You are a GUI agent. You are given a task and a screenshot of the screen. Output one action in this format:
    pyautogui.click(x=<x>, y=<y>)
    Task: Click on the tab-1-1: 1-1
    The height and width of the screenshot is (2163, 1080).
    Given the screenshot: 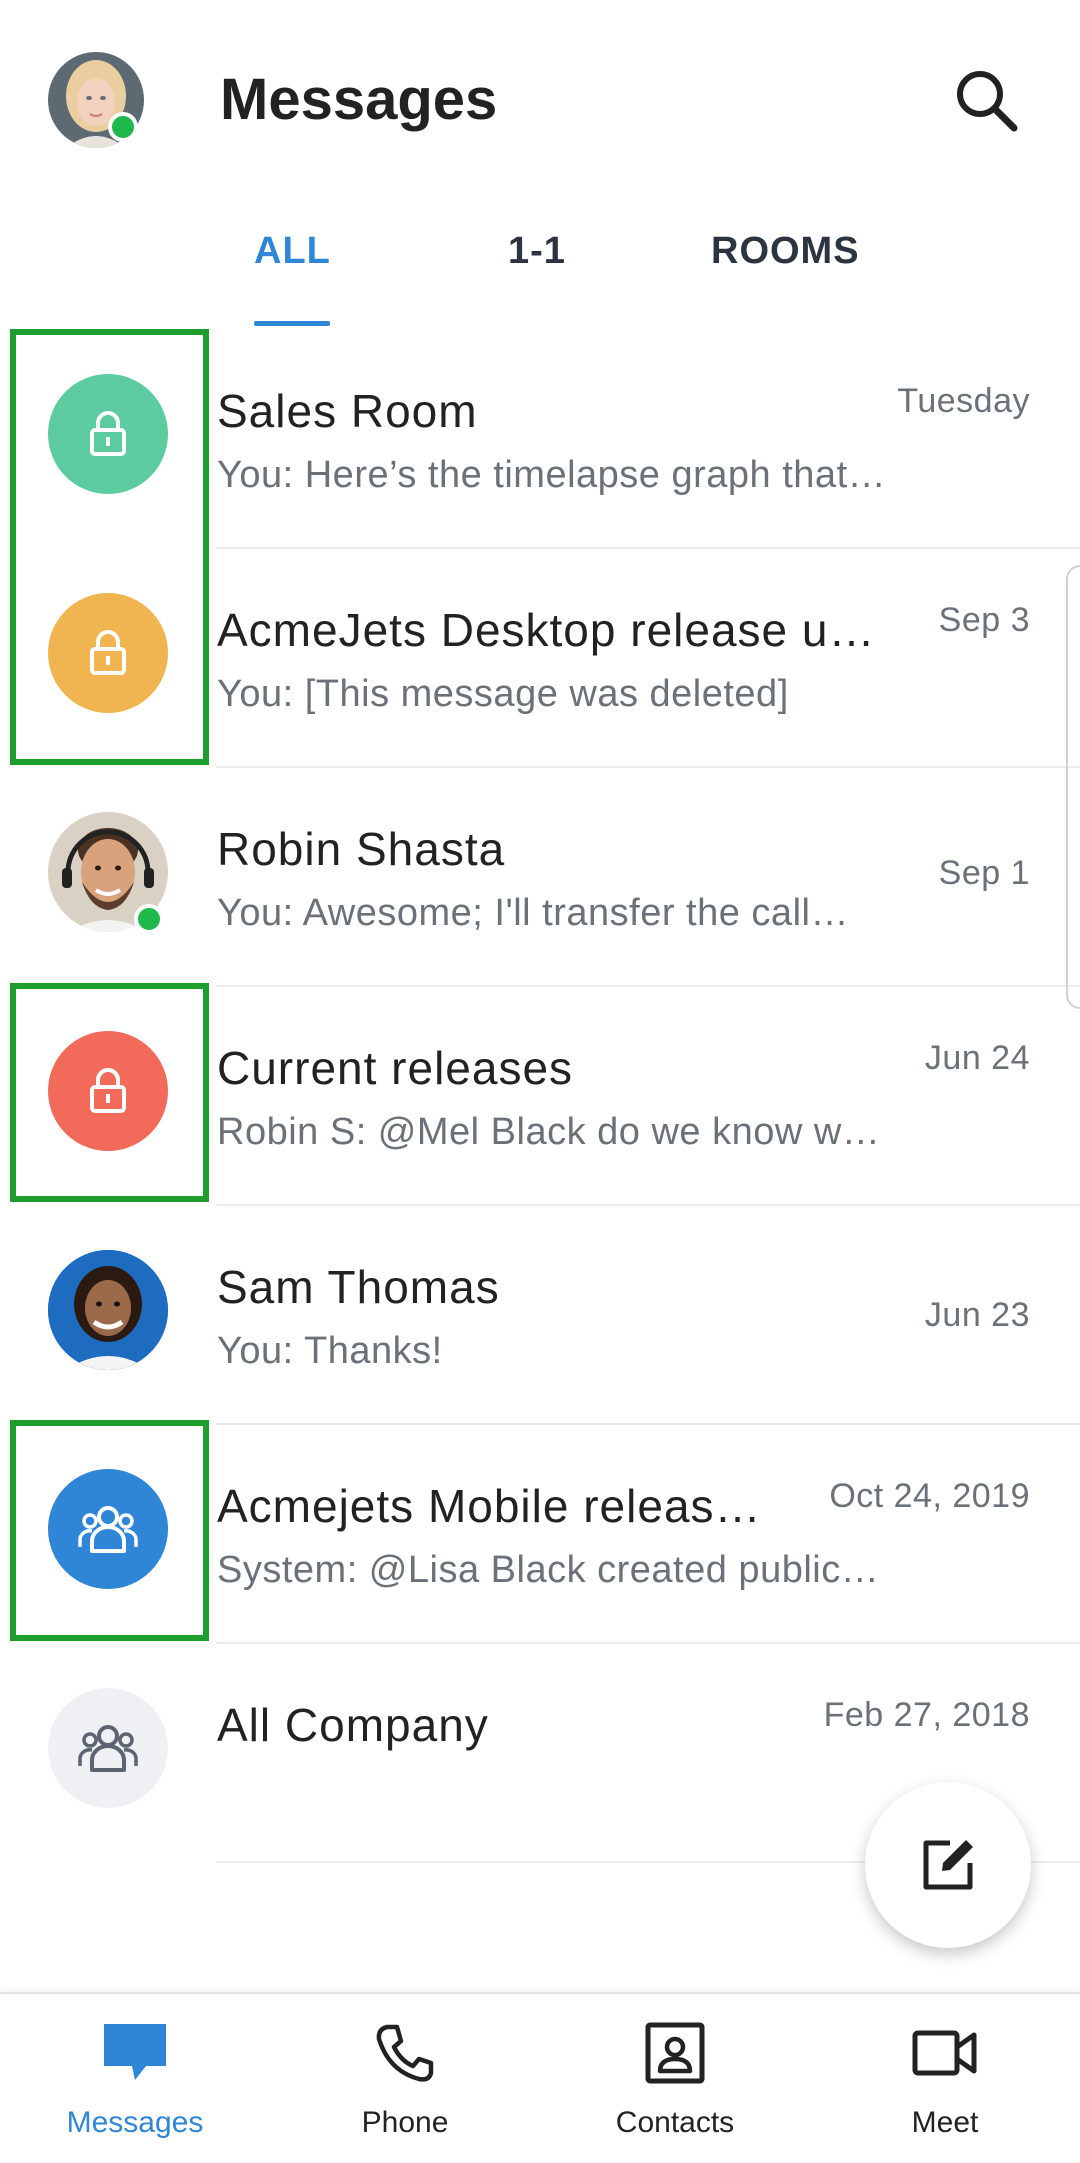 What is the action you would take?
    pyautogui.click(x=537, y=251)
    